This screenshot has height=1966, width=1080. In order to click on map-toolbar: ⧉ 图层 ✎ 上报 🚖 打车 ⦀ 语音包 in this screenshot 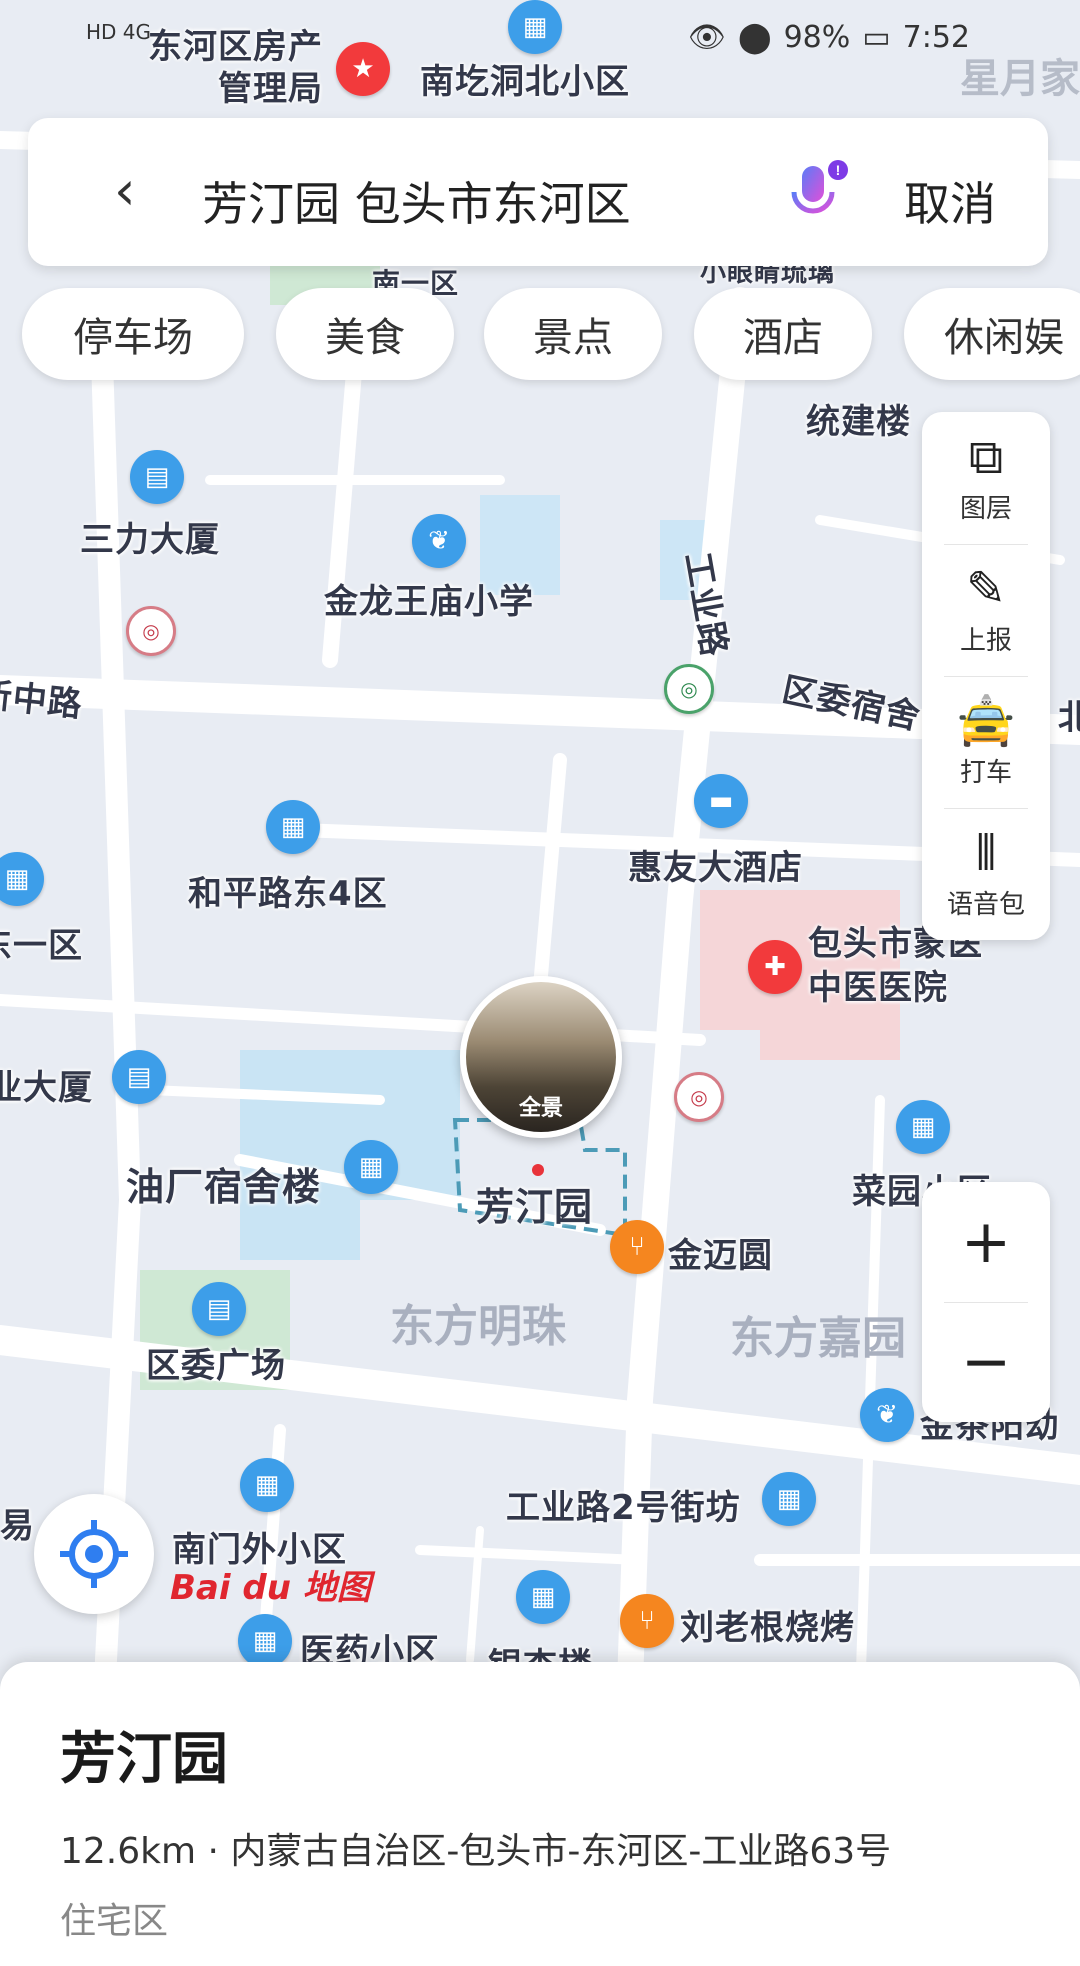, I will do `click(986, 676)`.